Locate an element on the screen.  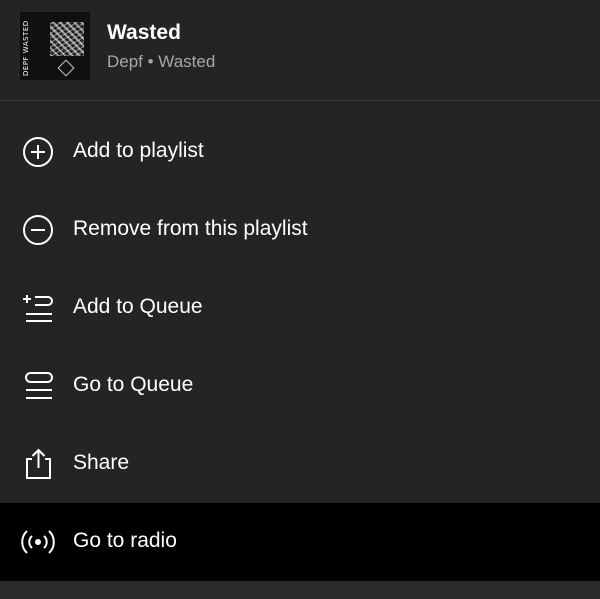
menu-item-label: Add to Queue is located at coordinates (138, 306).